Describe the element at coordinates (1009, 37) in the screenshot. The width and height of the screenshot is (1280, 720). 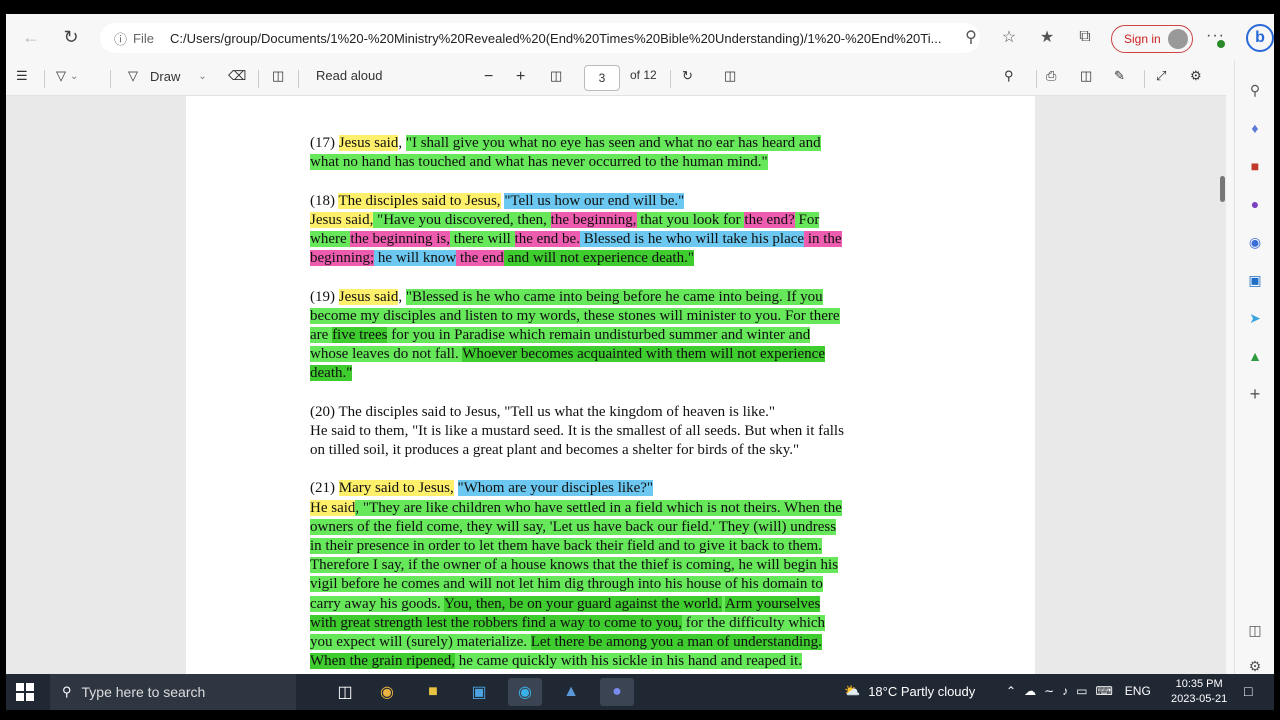
I see `add-favorite-icon: ☆` at that location.